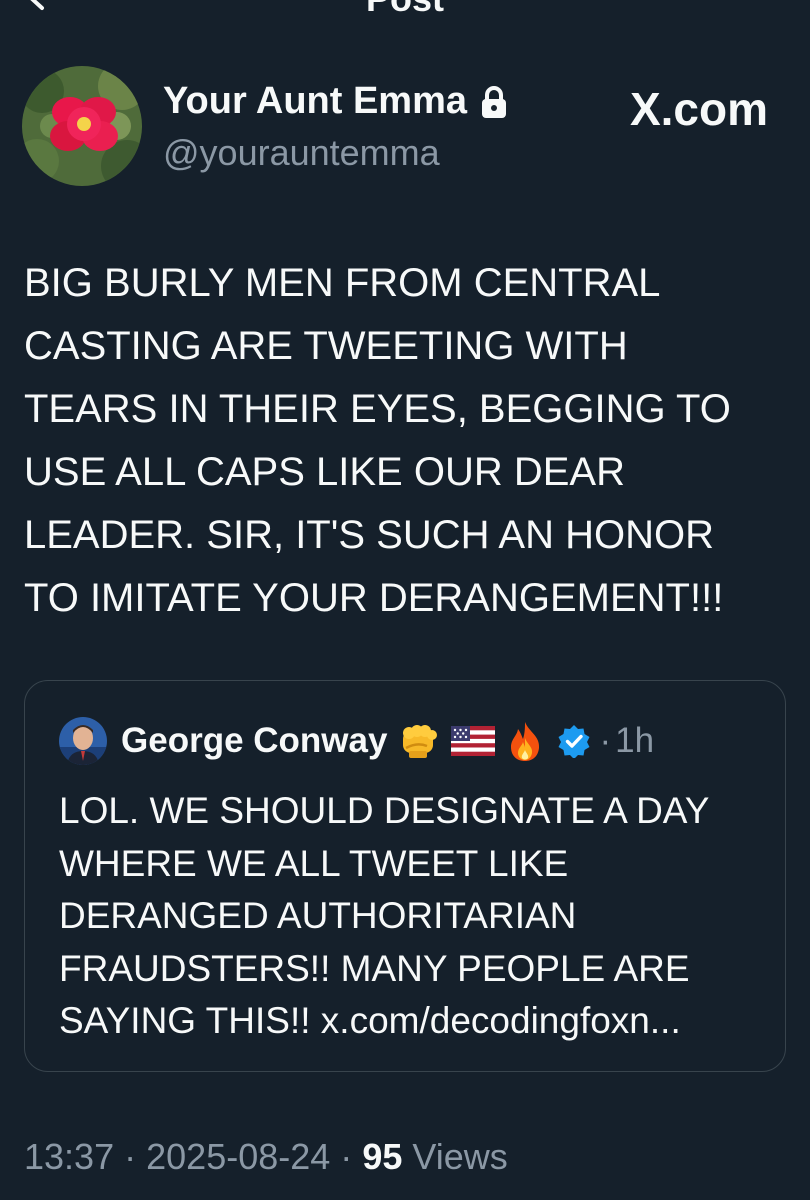 This screenshot has width=810, height=1200. Describe the element at coordinates (460, 1156) in the screenshot. I see `views-label: Views` at that location.